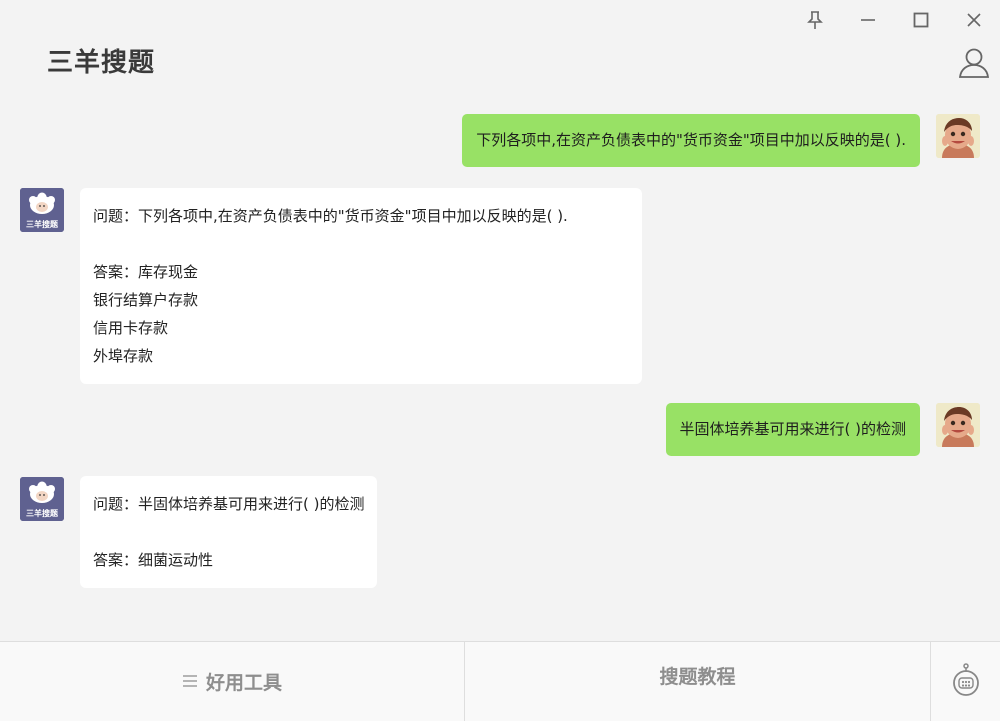 This screenshot has width=1000, height=721. What do you see at coordinates (868, 20) in the screenshot?
I see `minimize-icon` at bounding box center [868, 20].